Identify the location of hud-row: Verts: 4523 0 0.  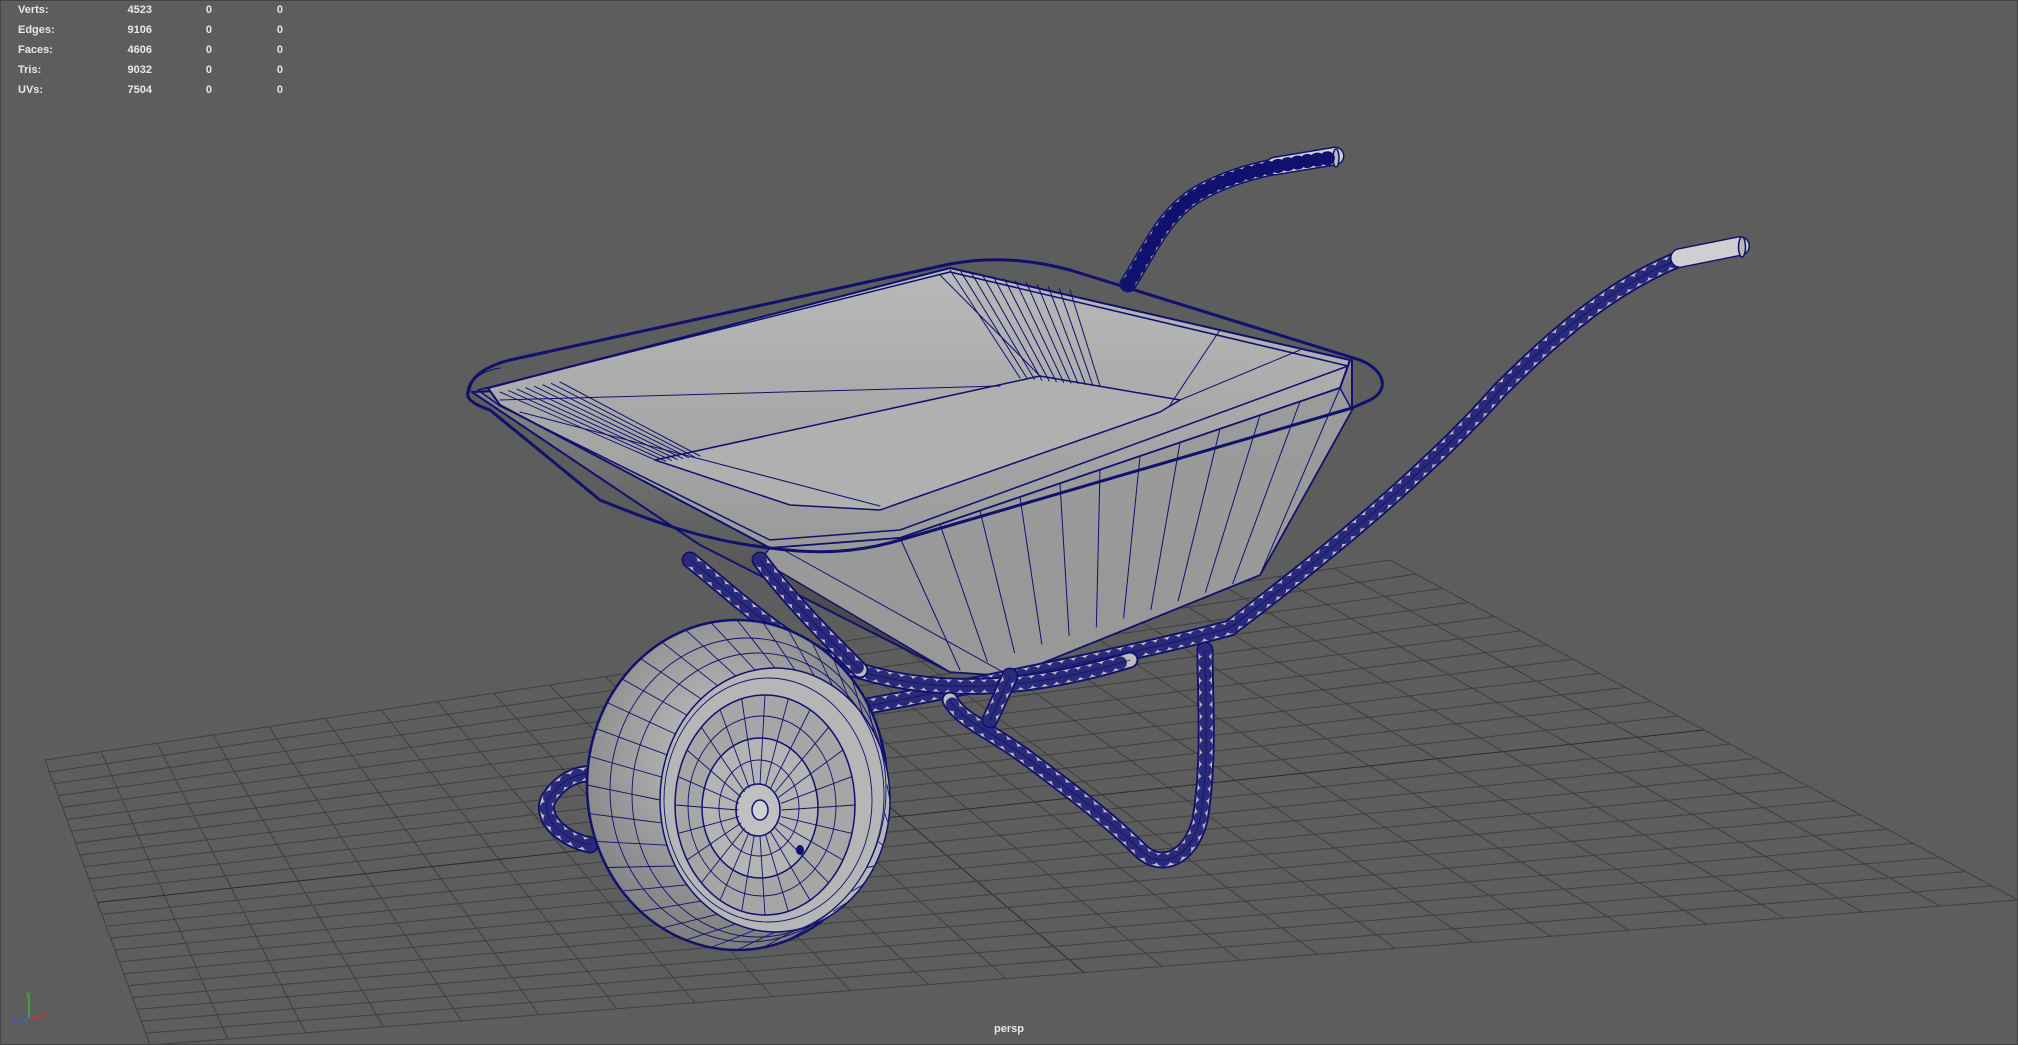
(150, 10).